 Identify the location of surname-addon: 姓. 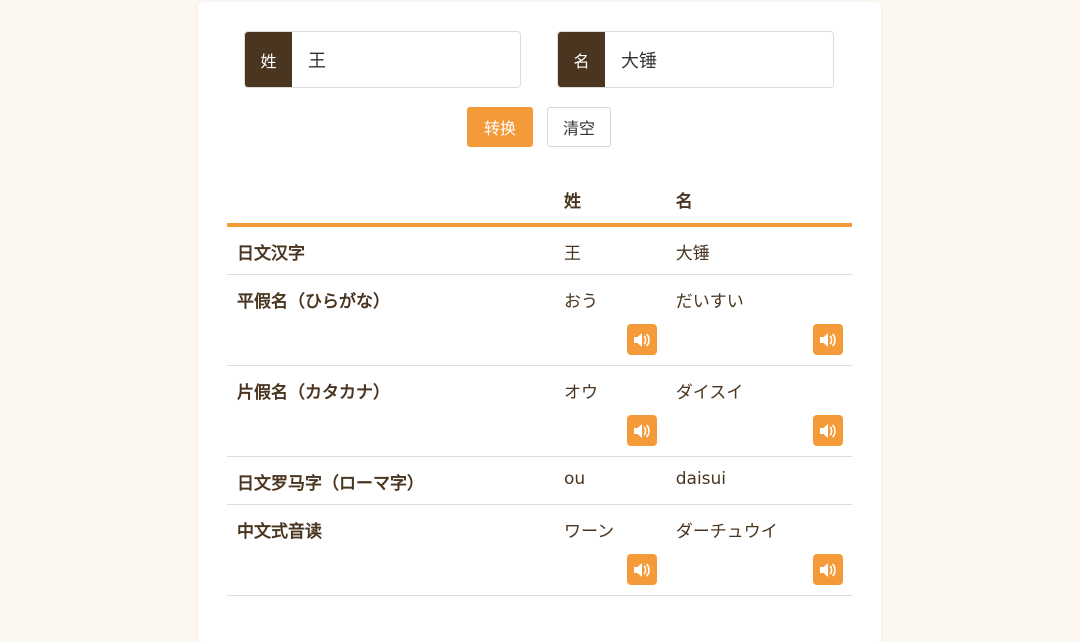
(268, 59).